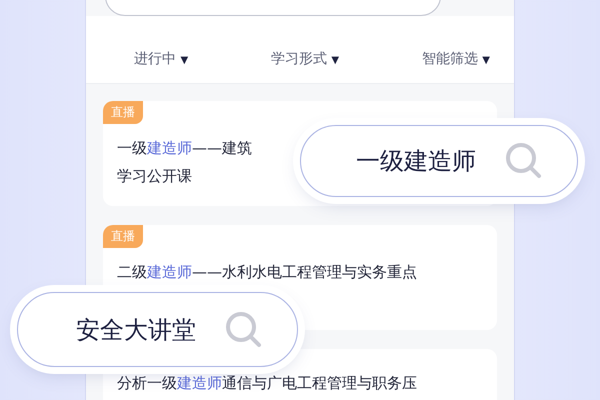  Describe the element at coordinates (456, 59) in the screenshot. I see `filter-dropdown: 智能筛选 ▼` at that location.